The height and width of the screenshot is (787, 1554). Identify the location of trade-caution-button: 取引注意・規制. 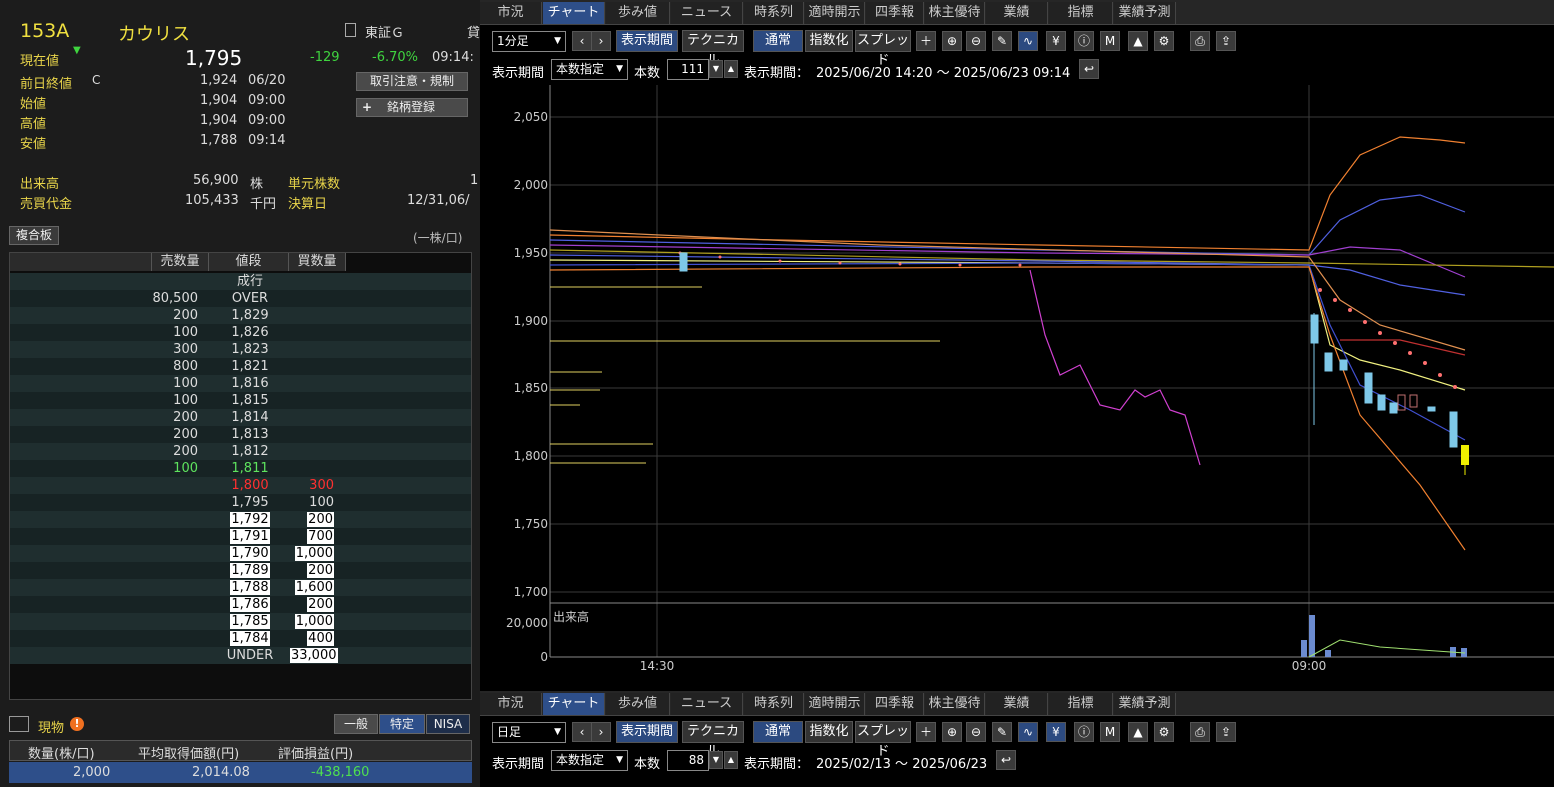
(412, 81).